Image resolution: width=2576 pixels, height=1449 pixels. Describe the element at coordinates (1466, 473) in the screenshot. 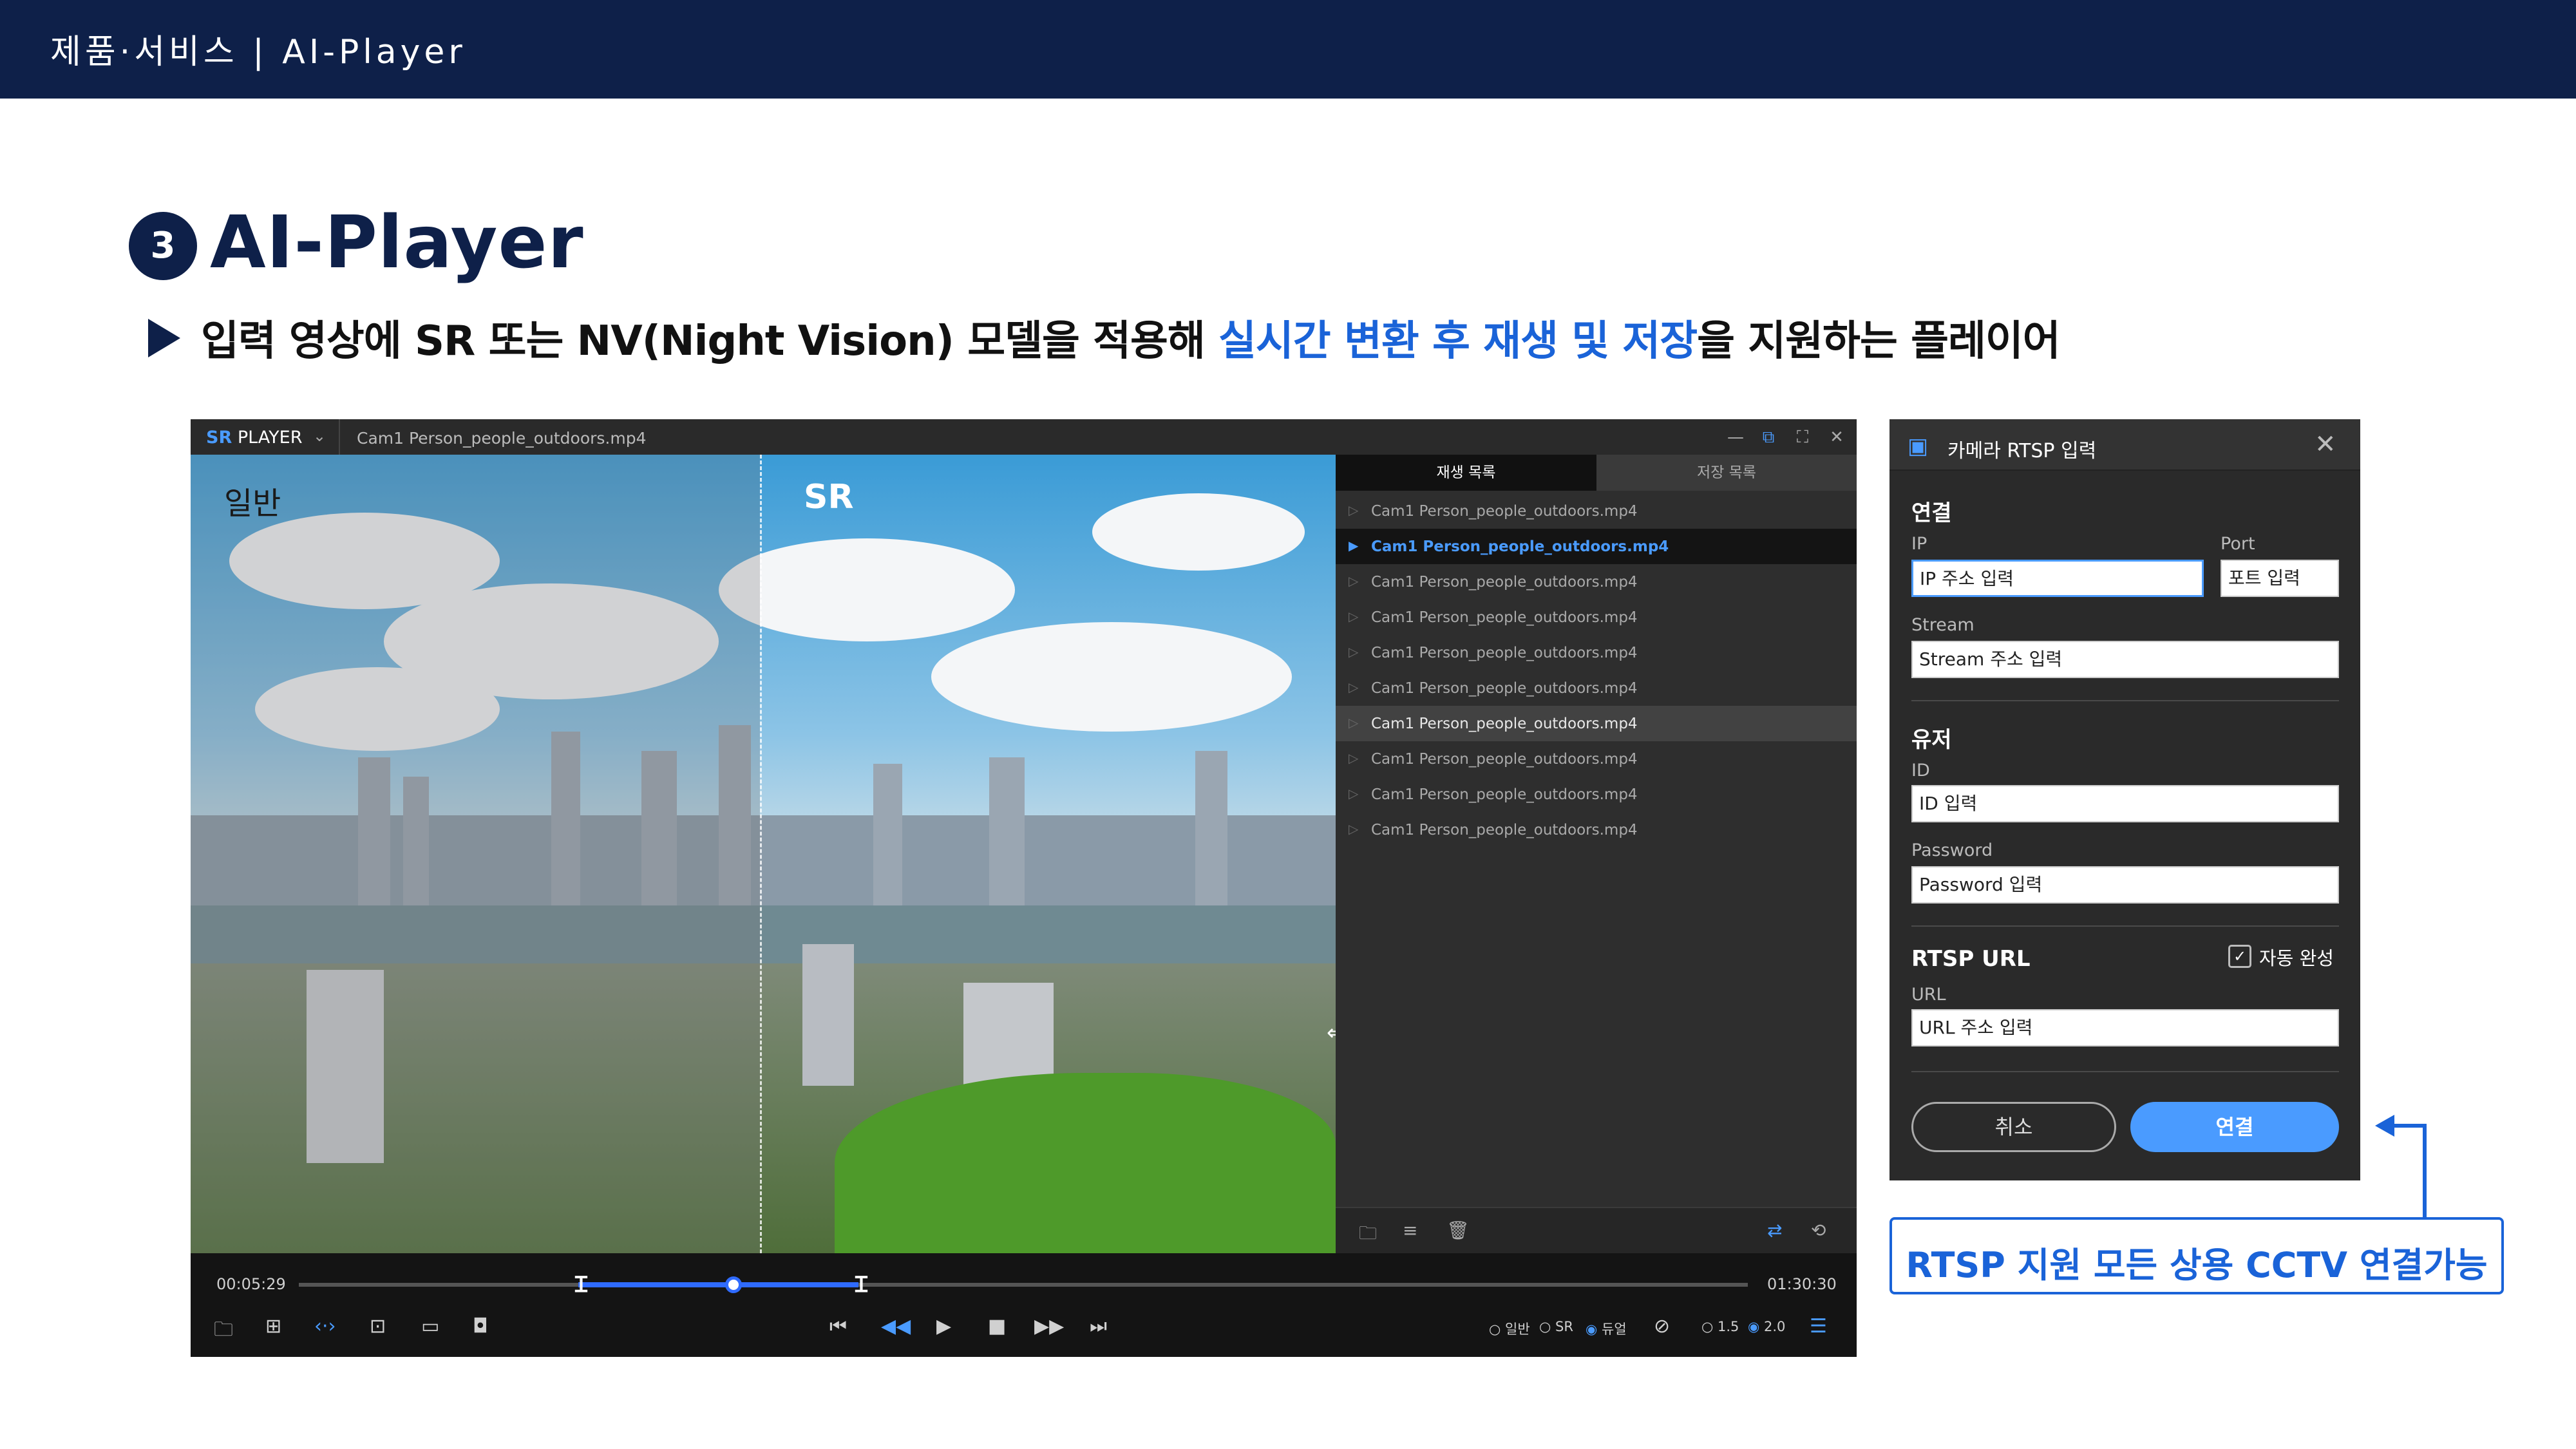

I see `tab-playlist: 재생 목록` at that location.